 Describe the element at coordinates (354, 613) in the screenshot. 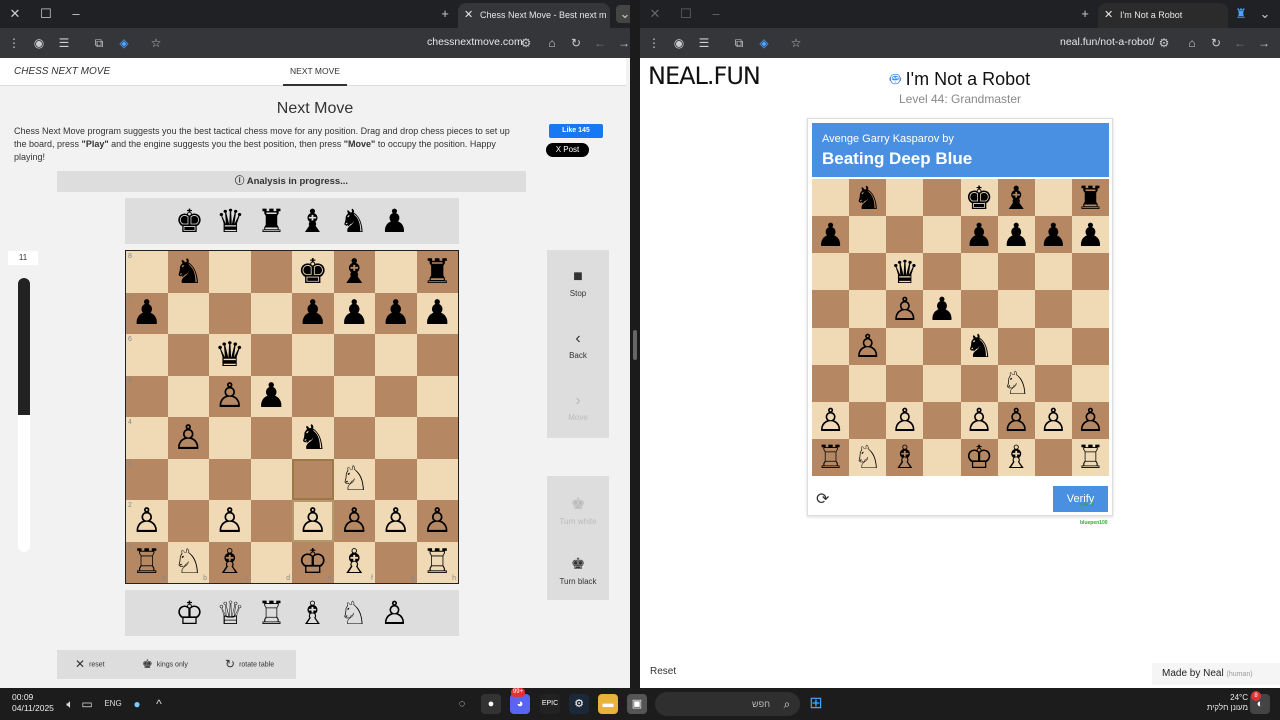

I see `tray-piece: ♘` at that location.